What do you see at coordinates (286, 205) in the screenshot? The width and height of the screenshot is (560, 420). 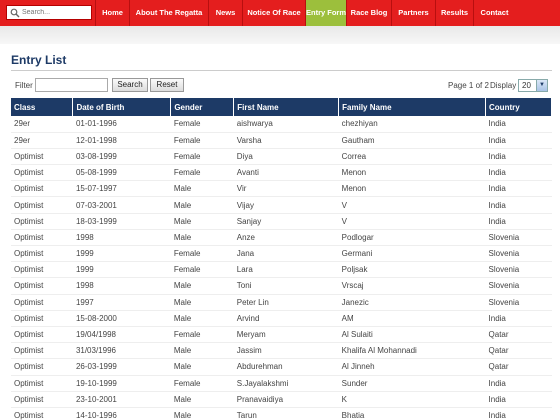 I see `table-cell: Vijay` at bounding box center [286, 205].